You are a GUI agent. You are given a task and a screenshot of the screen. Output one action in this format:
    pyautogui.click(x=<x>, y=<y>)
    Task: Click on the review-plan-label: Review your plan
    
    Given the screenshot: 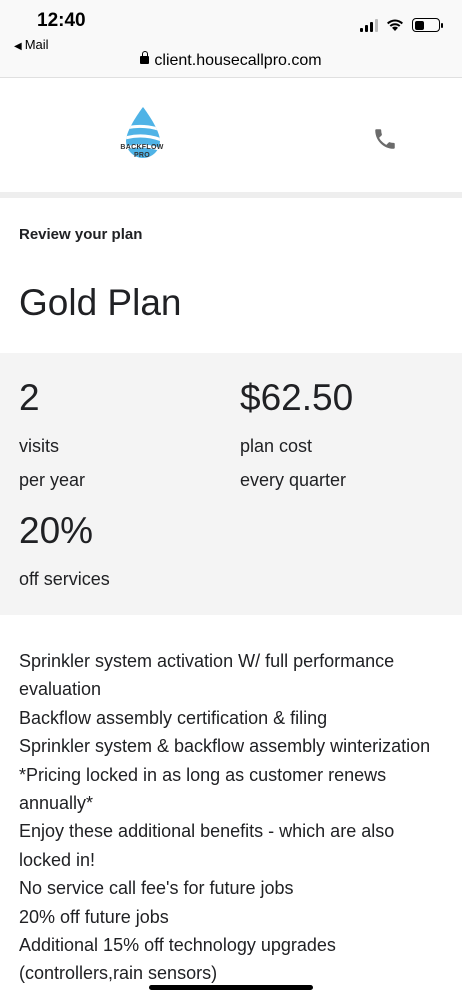 What is the action you would take?
    pyautogui.click(x=81, y=234)
    